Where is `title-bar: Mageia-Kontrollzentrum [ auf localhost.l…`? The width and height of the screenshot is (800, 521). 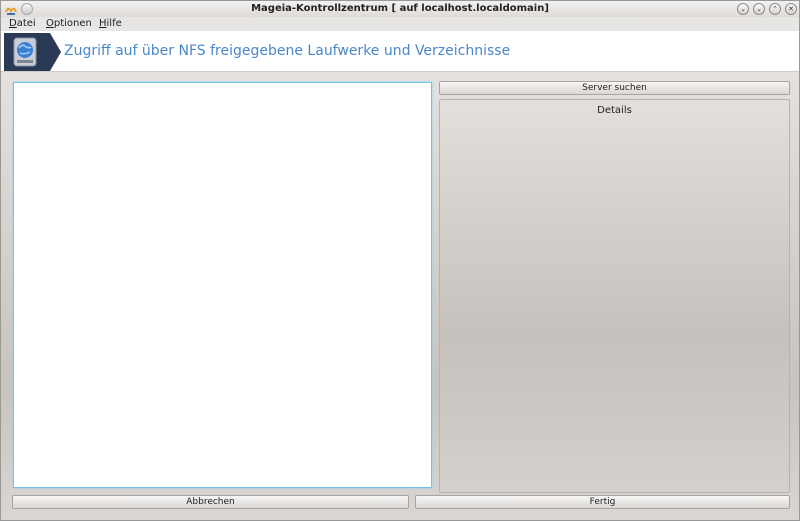 title-bar: Mageia-Kontrollzentrum [ auf localhost.l… is located at coordinates (400, 9).